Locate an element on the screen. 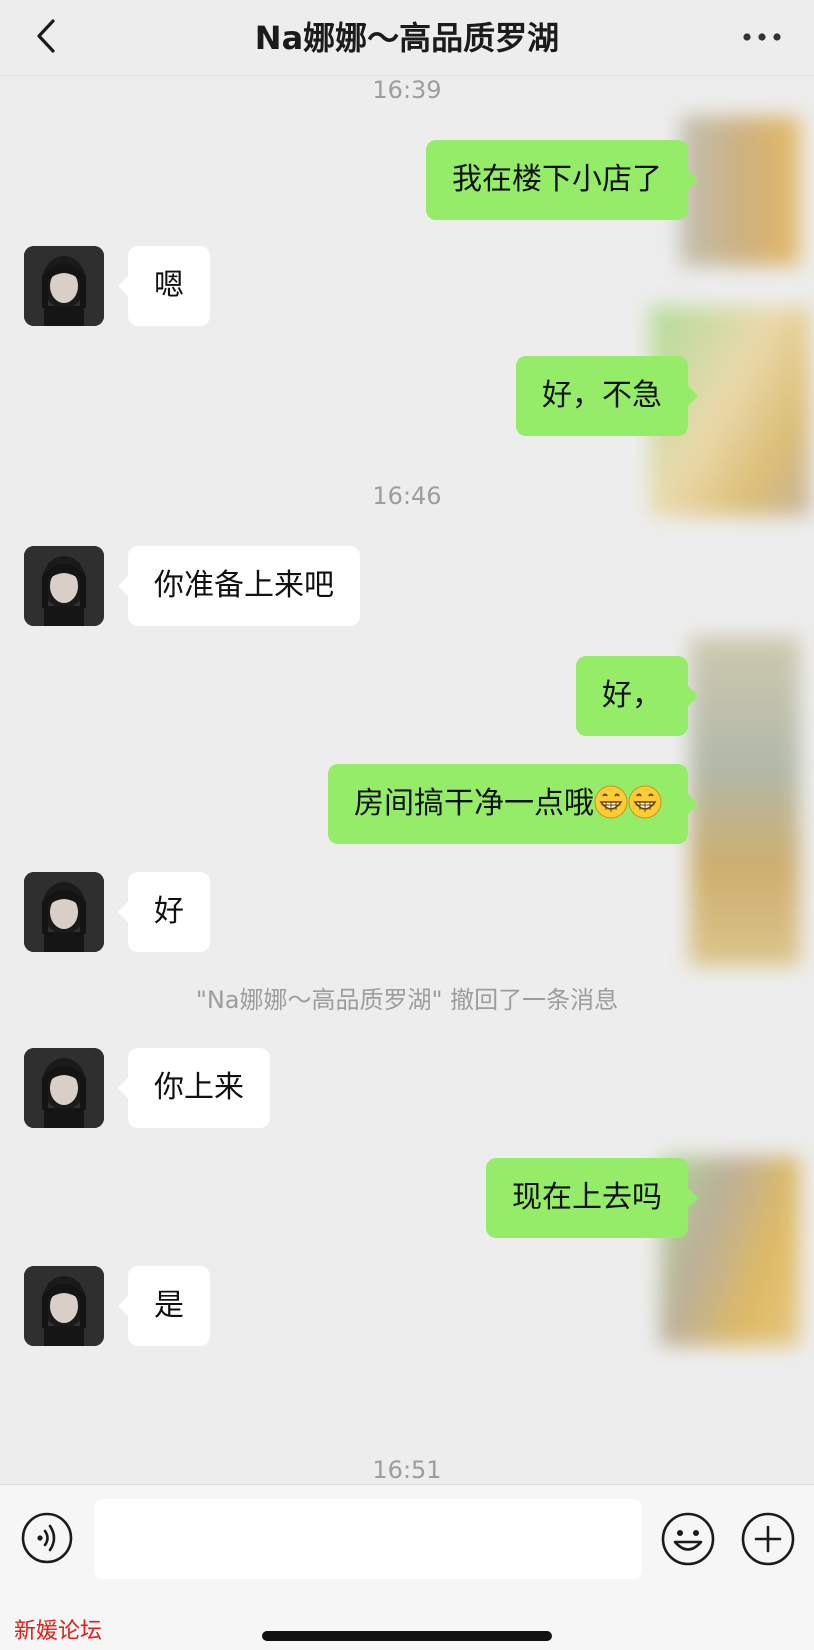  more-button is located at coordinates (762, 37).